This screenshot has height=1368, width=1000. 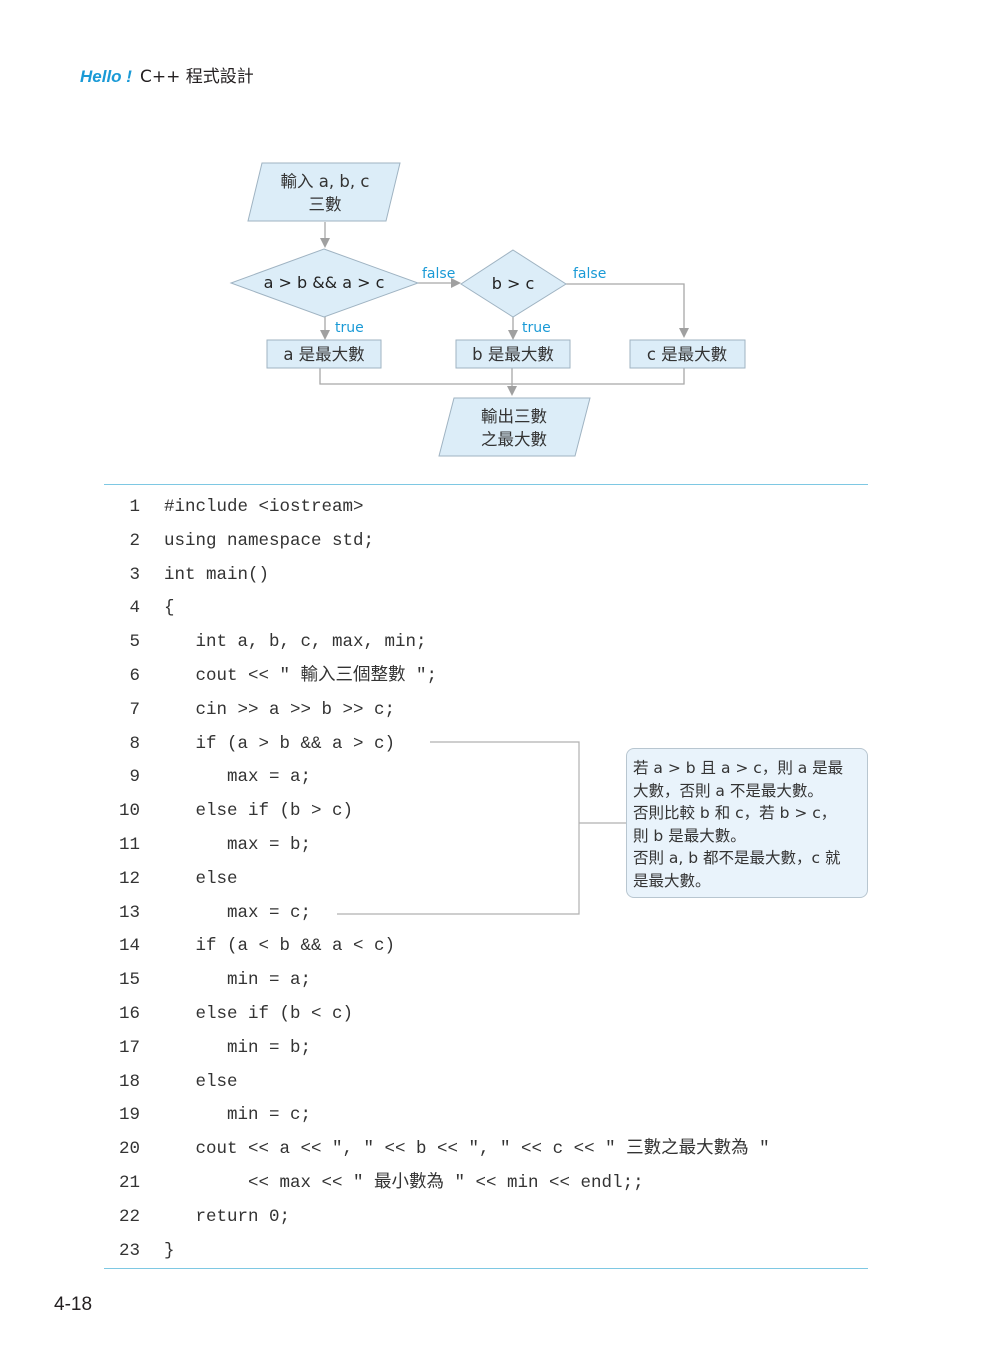 What do you see at coordinates (689, 835) in the screenshot?
I see `note-line: 則 b 是最大數。` at bounding box center [689, 835].